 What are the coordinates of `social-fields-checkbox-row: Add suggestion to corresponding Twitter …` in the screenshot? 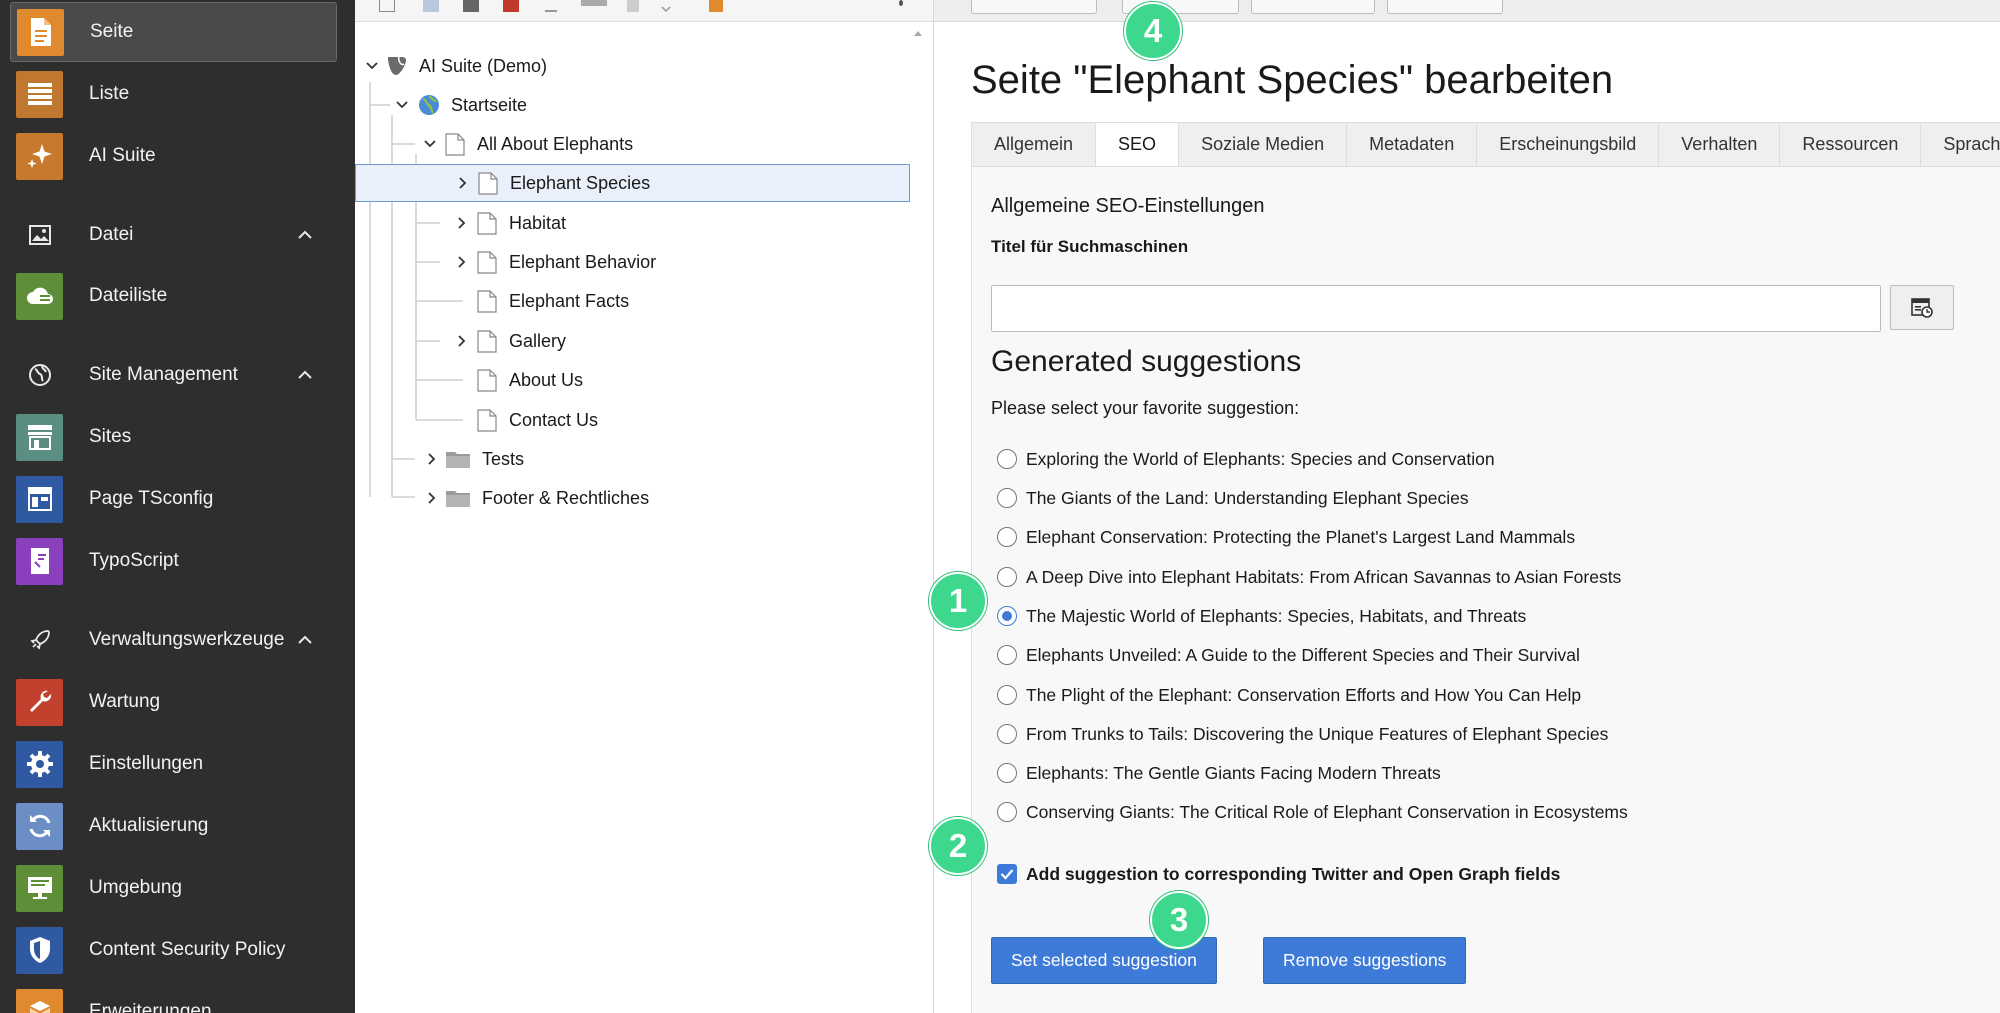 It's located at (1278, 874).